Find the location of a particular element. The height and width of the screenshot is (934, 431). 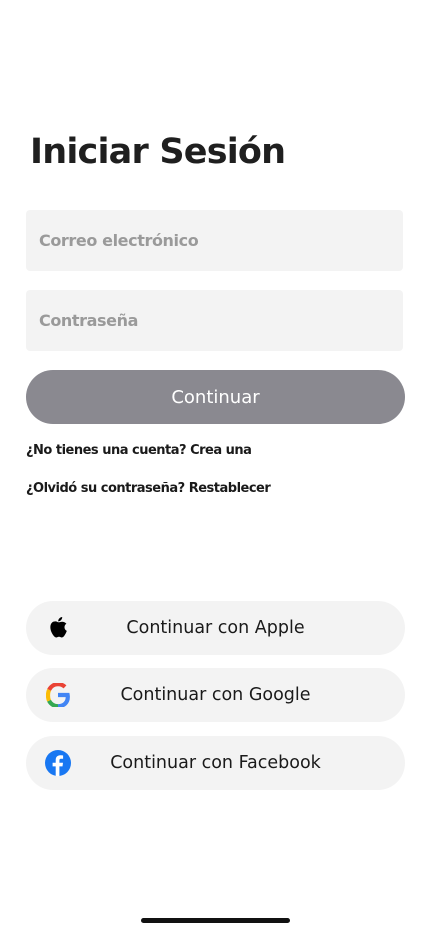

email-input is located at coordinates (221, 240).